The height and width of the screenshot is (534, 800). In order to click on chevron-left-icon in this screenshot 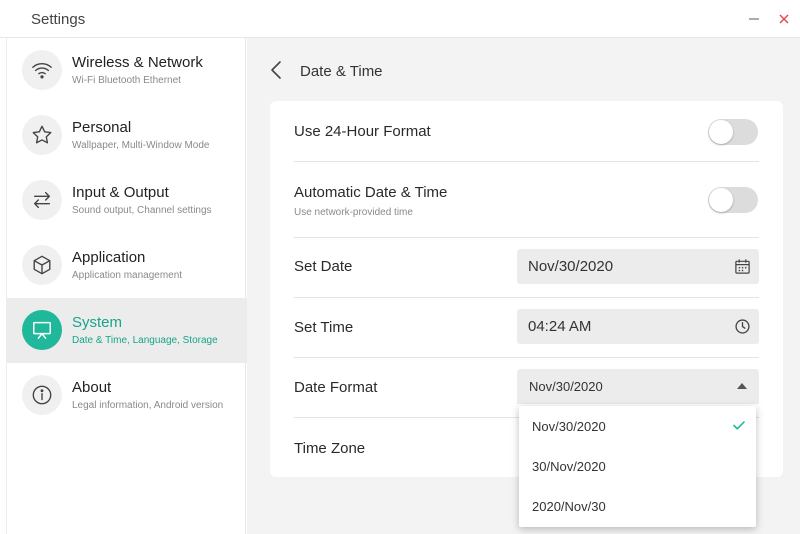, I will do `click(276, 70)`.